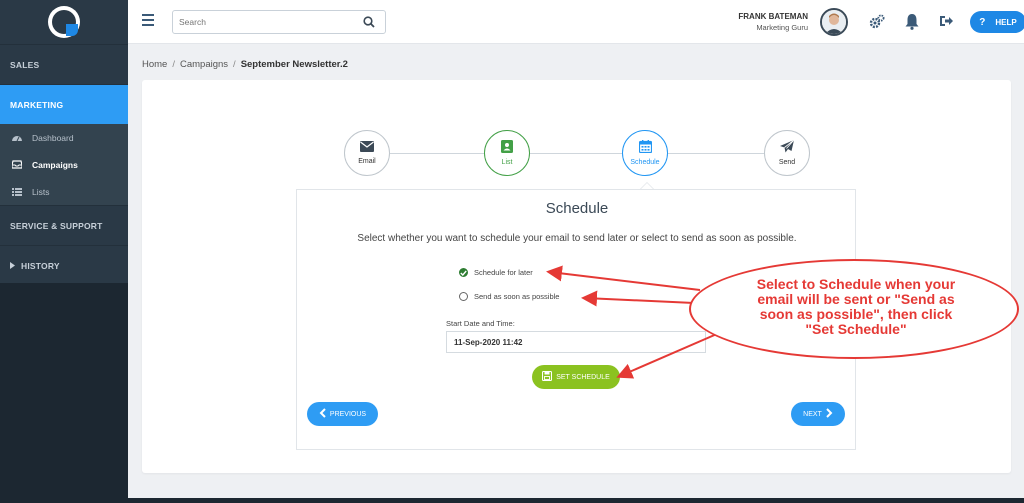 The width and height of the screenshot is (1024, 503). I want to click on active-step-pointer, so click(647, 185).